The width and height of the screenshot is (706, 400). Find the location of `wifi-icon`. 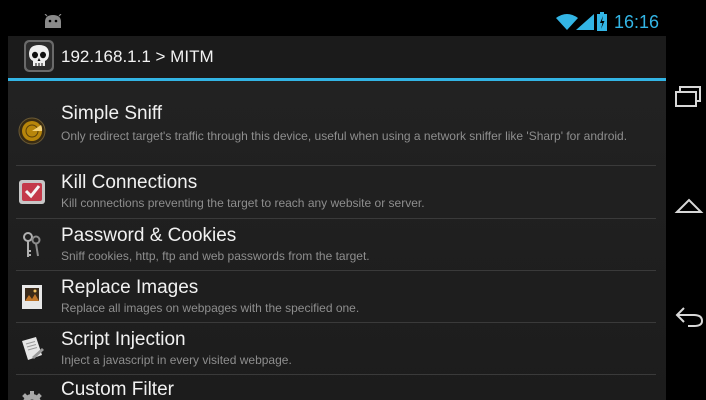

wifi-icon is located at coordinates (567, 22).